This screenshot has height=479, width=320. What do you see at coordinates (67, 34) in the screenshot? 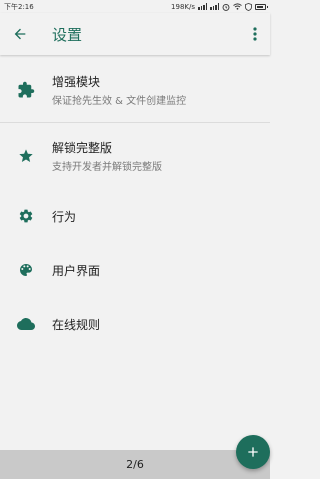
I see `page-title: 设置` at bounding box center [67, 34].